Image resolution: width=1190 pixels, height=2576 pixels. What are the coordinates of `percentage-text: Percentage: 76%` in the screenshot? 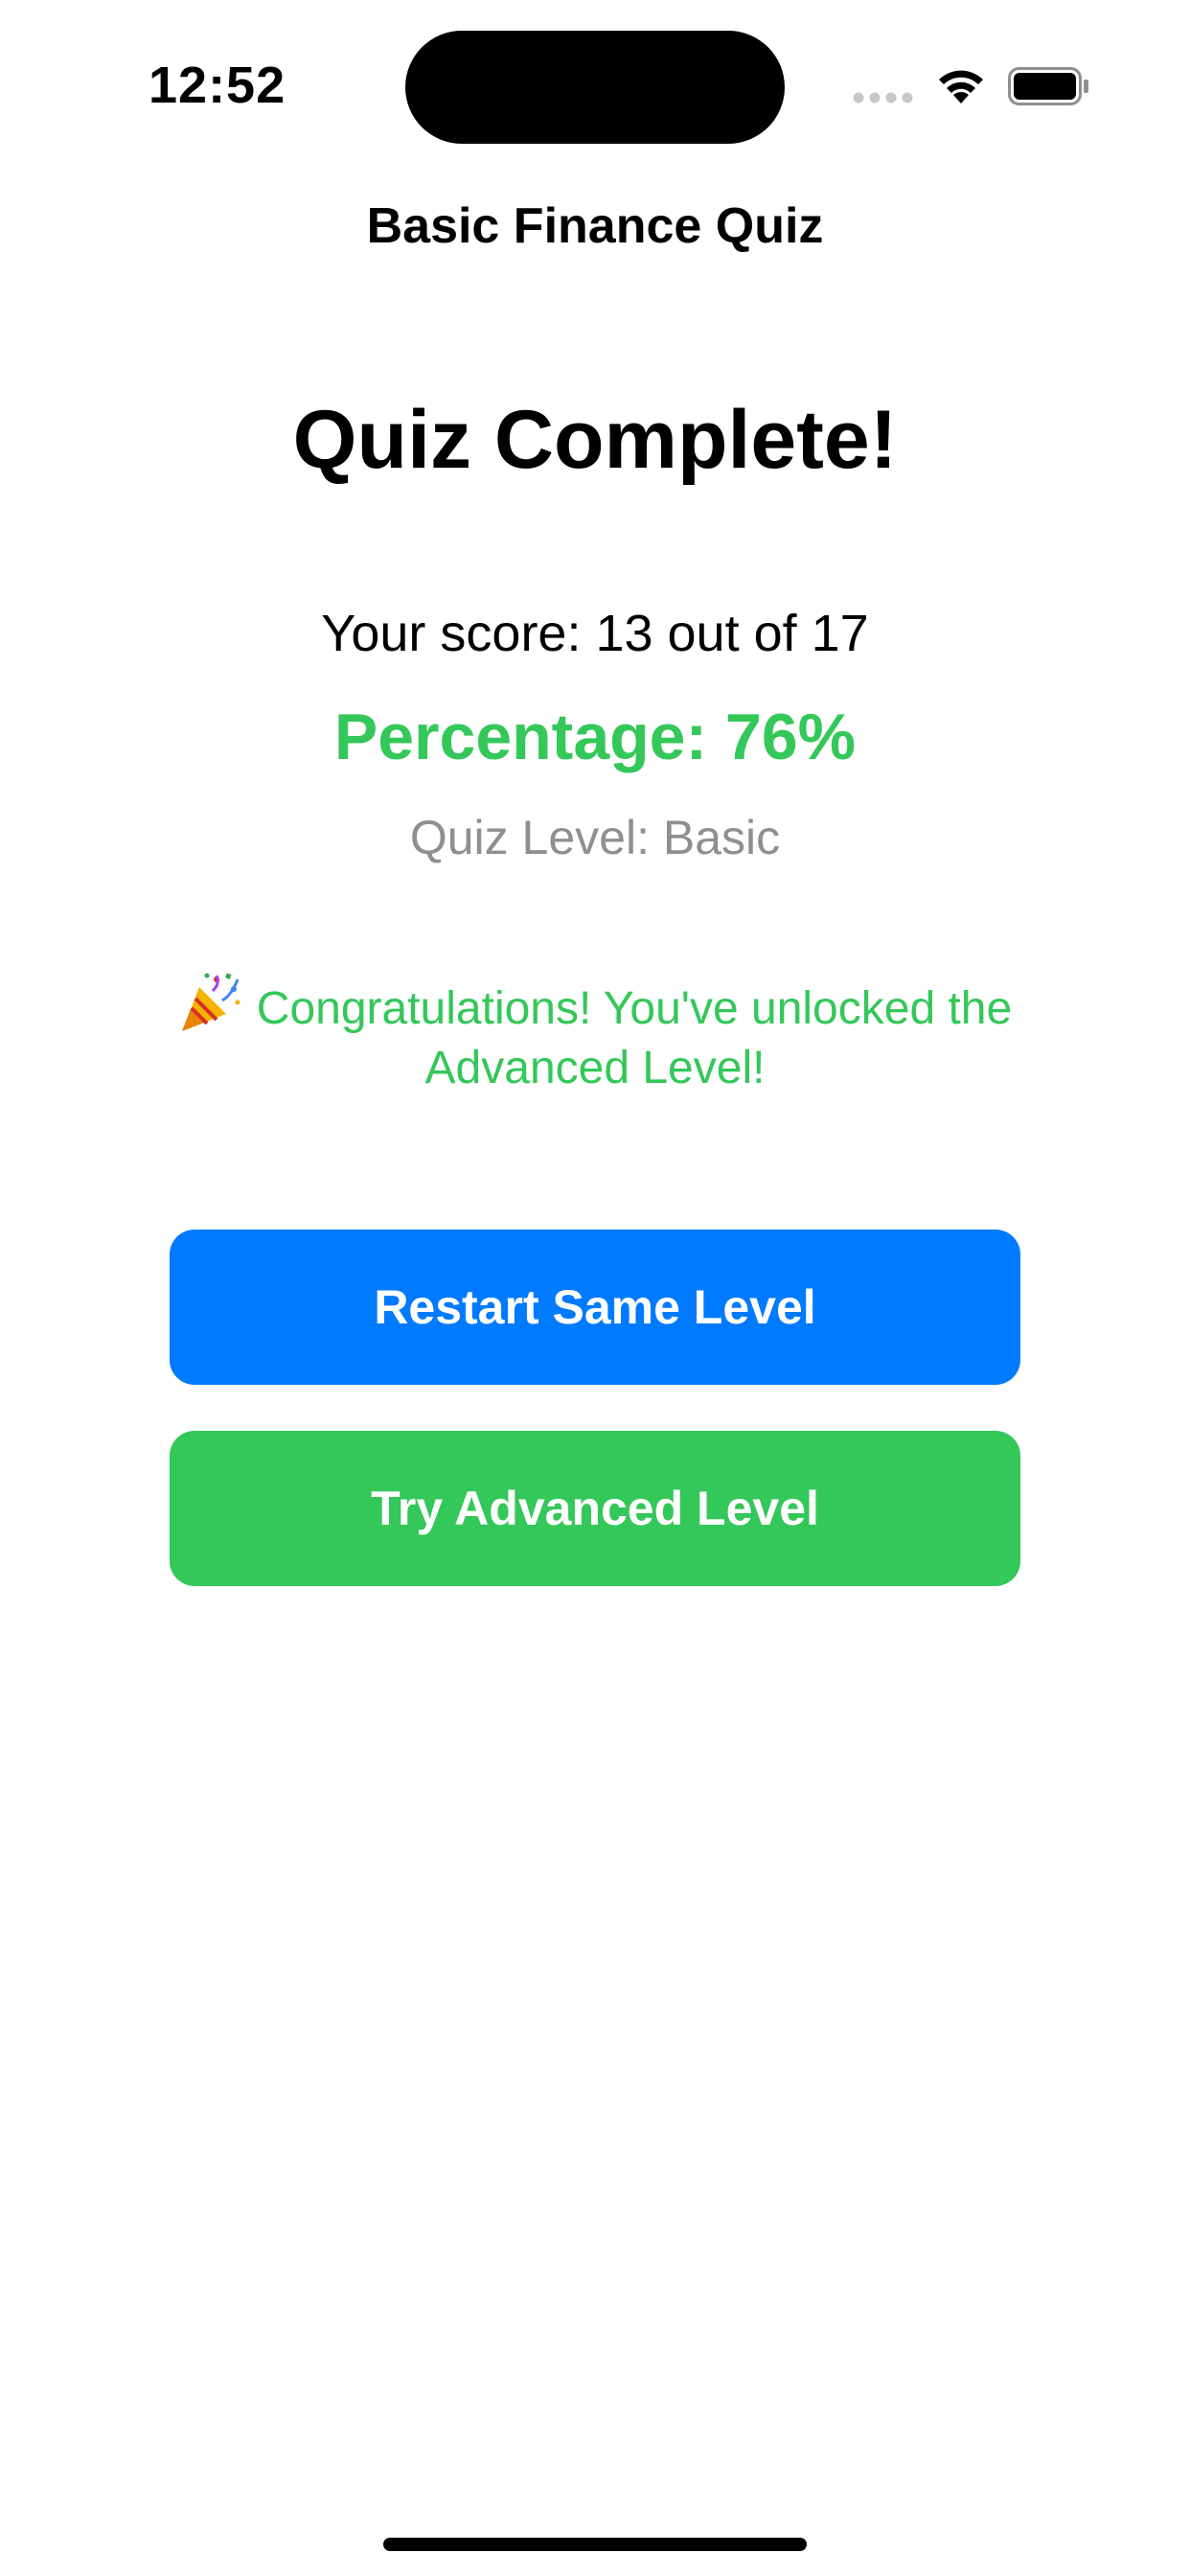 It's located at (595, 737).